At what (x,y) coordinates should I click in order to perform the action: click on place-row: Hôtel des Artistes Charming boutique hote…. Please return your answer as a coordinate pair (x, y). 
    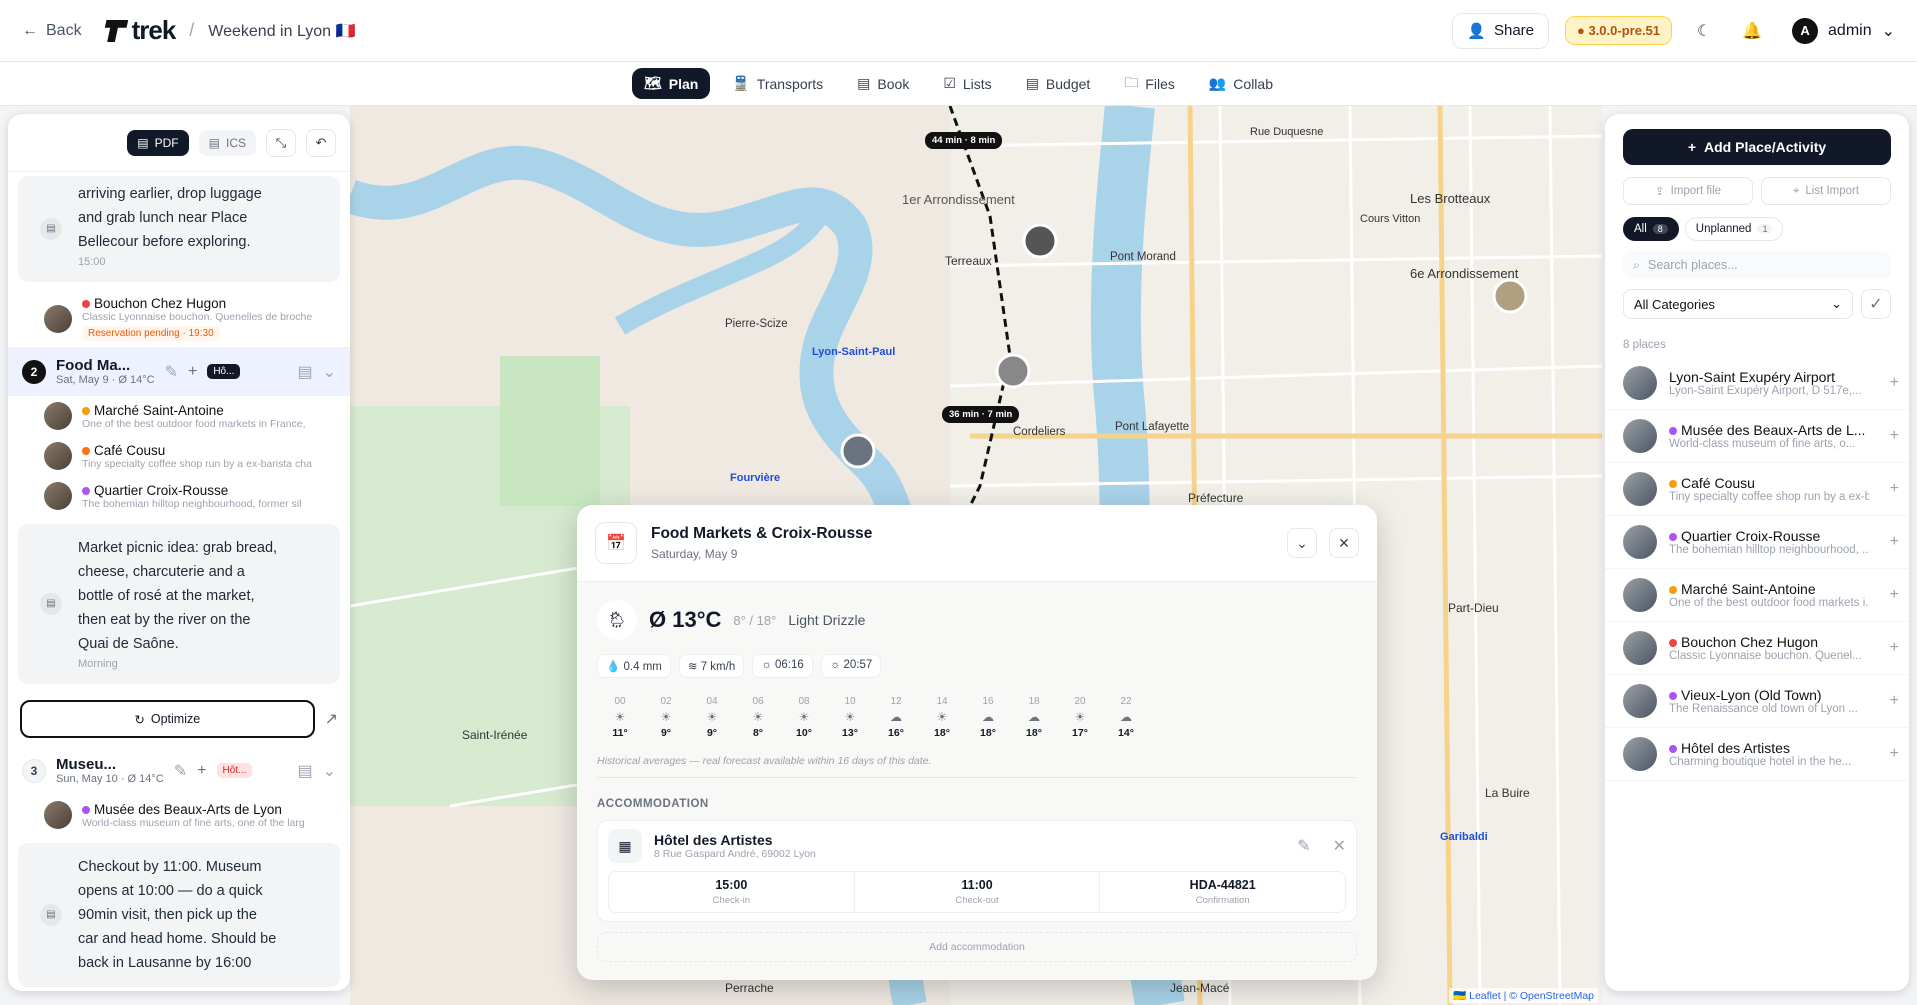
    Looking at the image, I should click on (1757, 754).